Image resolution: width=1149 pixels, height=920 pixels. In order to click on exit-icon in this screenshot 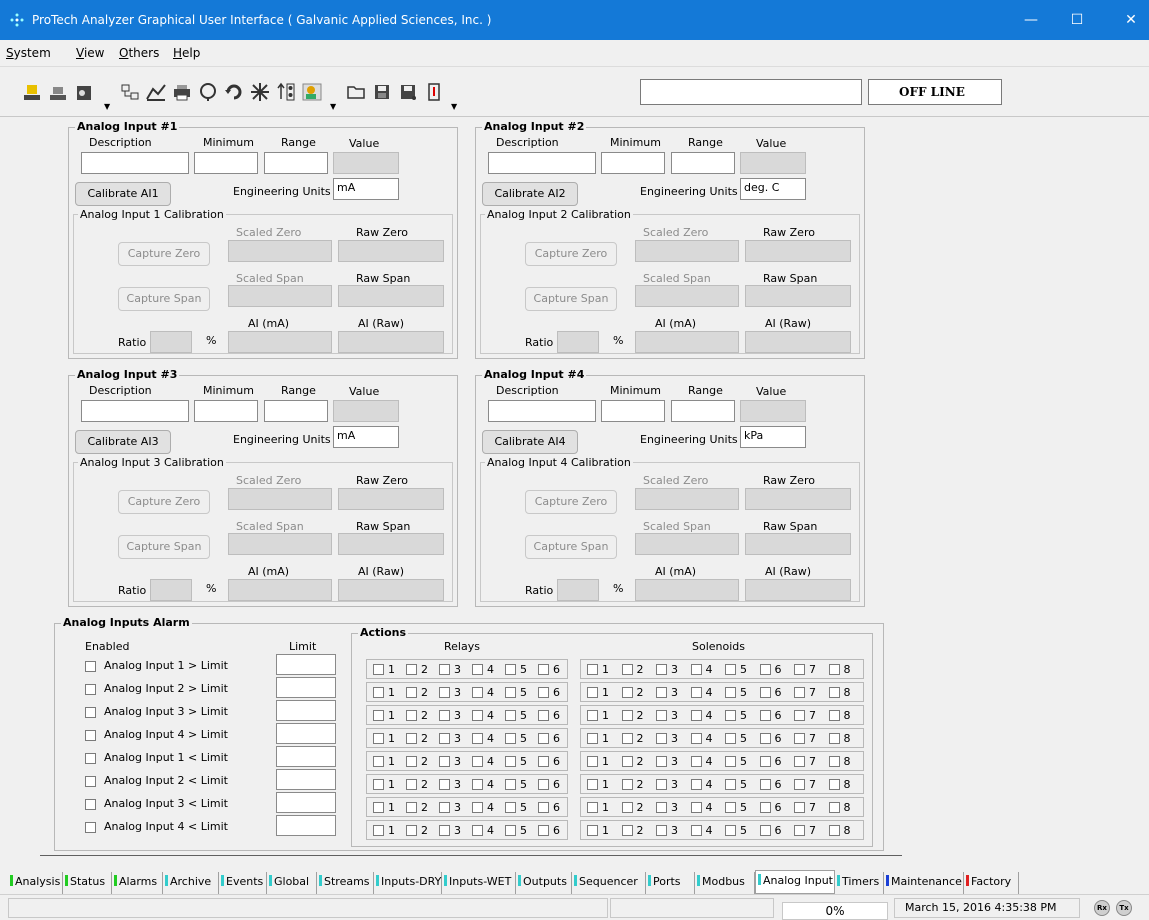, I will do `click(434, 92)`.